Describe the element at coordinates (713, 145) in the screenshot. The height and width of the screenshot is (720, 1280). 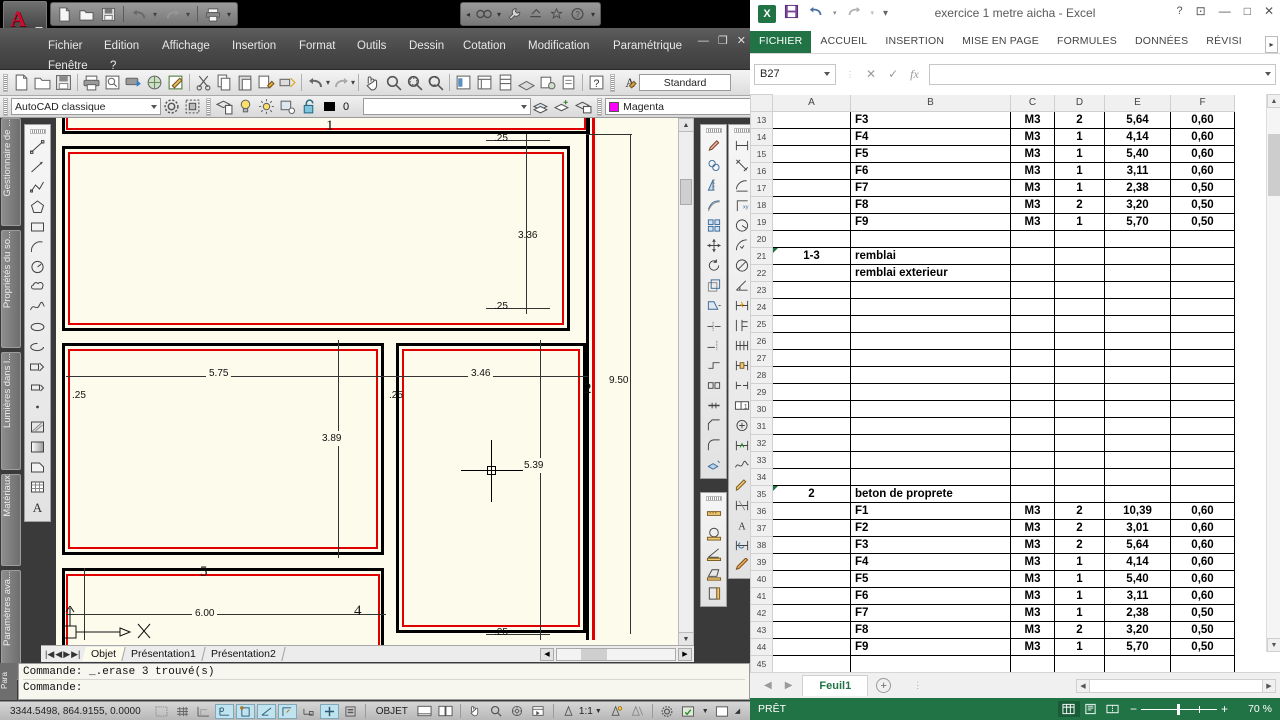
I see `erase-icon` at that location.